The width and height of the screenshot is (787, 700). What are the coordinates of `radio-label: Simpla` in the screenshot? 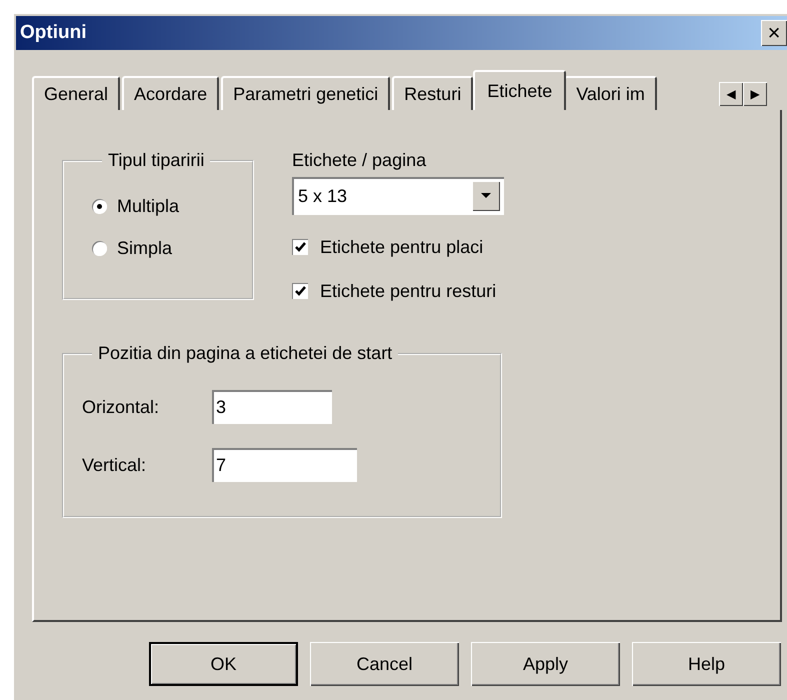 It's located at (144, 248).